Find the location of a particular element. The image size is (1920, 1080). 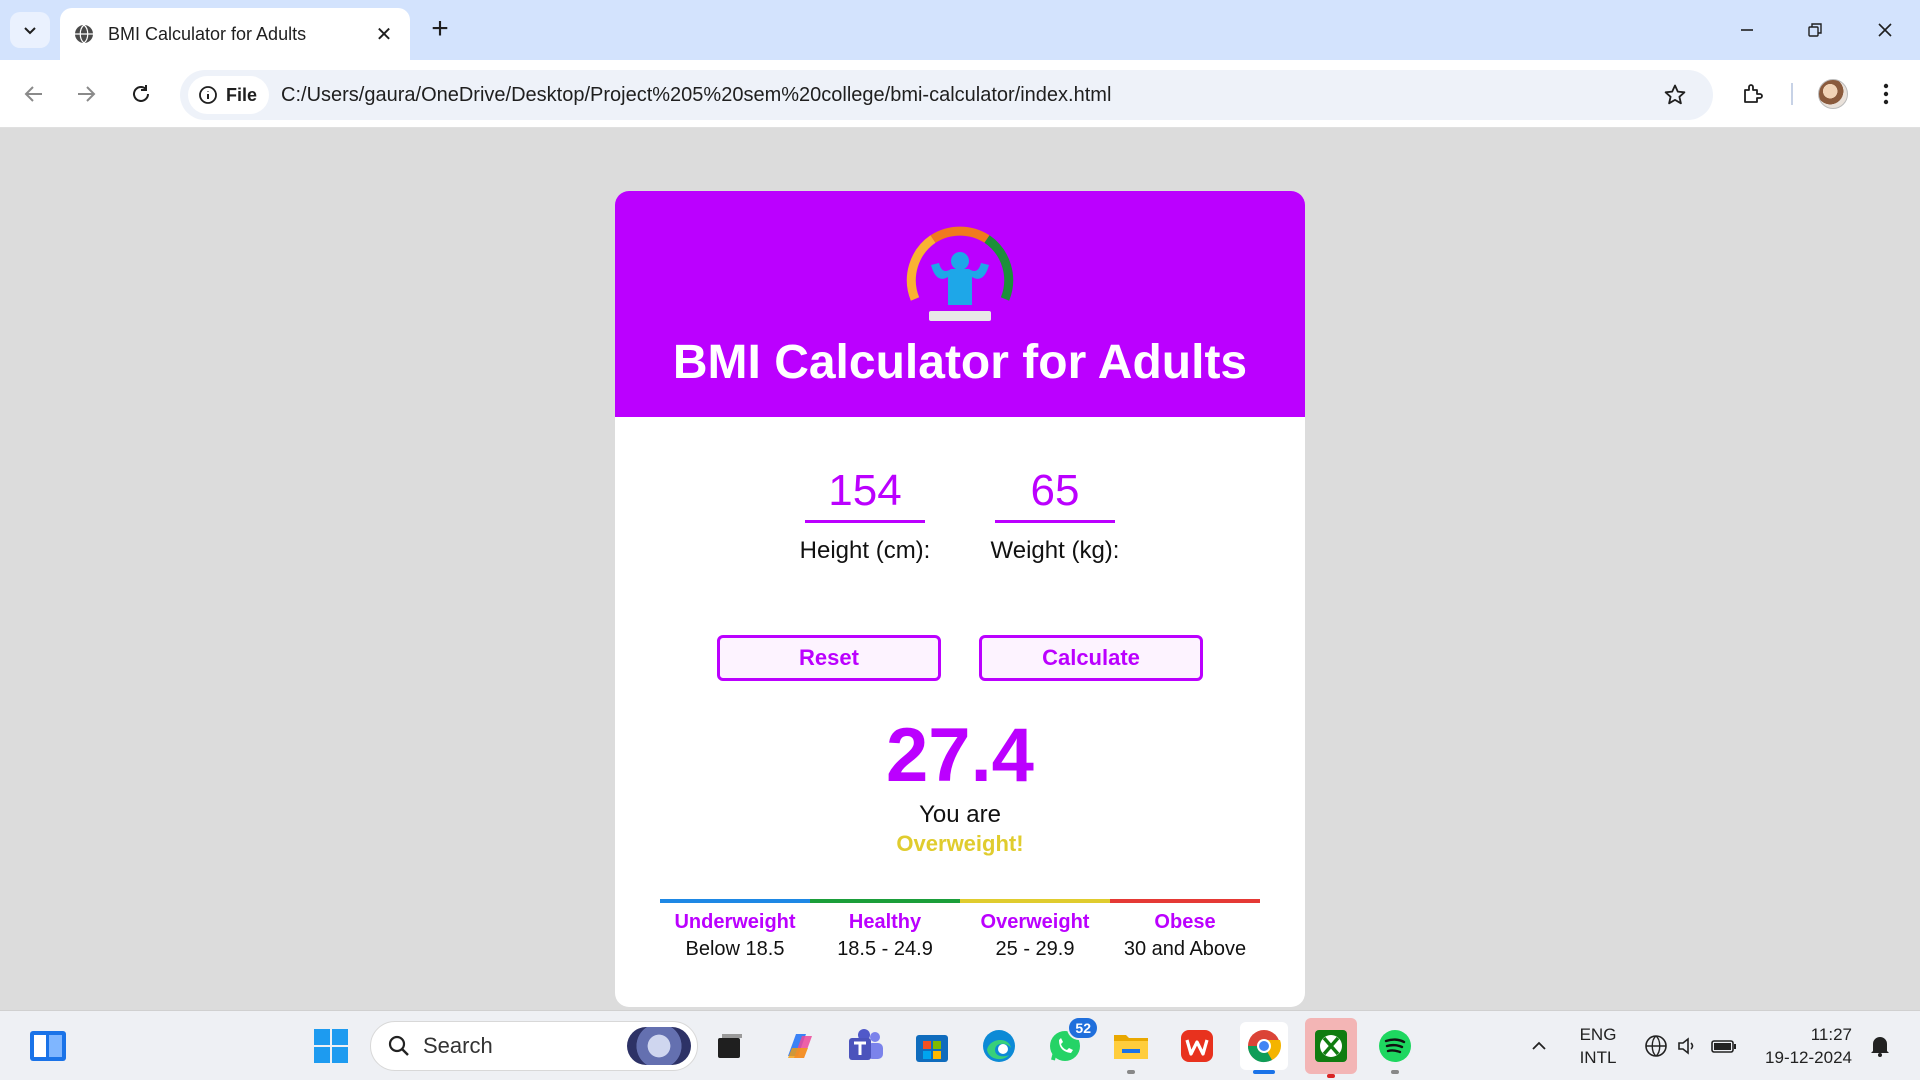

tab-search-button is located at coordinates (30, 30).